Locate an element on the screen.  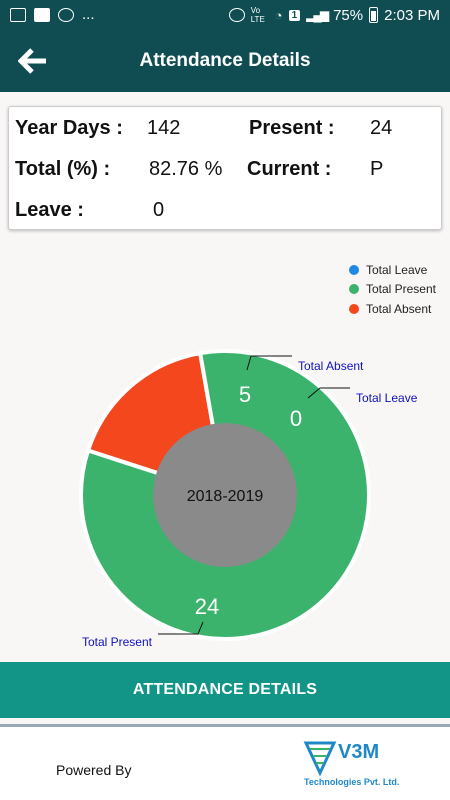
clock: 2:03 PM is located at coordinates (412, 15).